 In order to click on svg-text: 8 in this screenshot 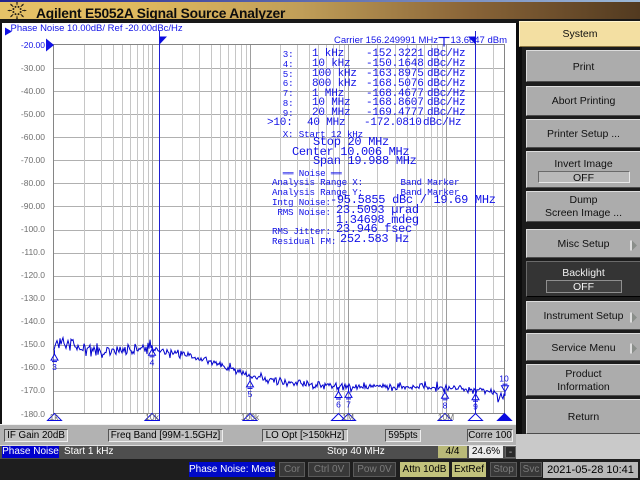, I will do `click(445, 405)`.